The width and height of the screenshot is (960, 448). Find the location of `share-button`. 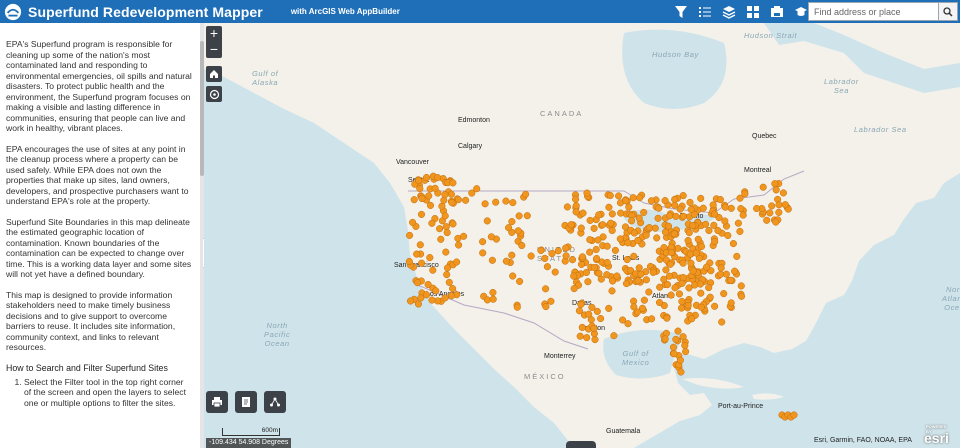

share-button is located at coordinates (275, 402).